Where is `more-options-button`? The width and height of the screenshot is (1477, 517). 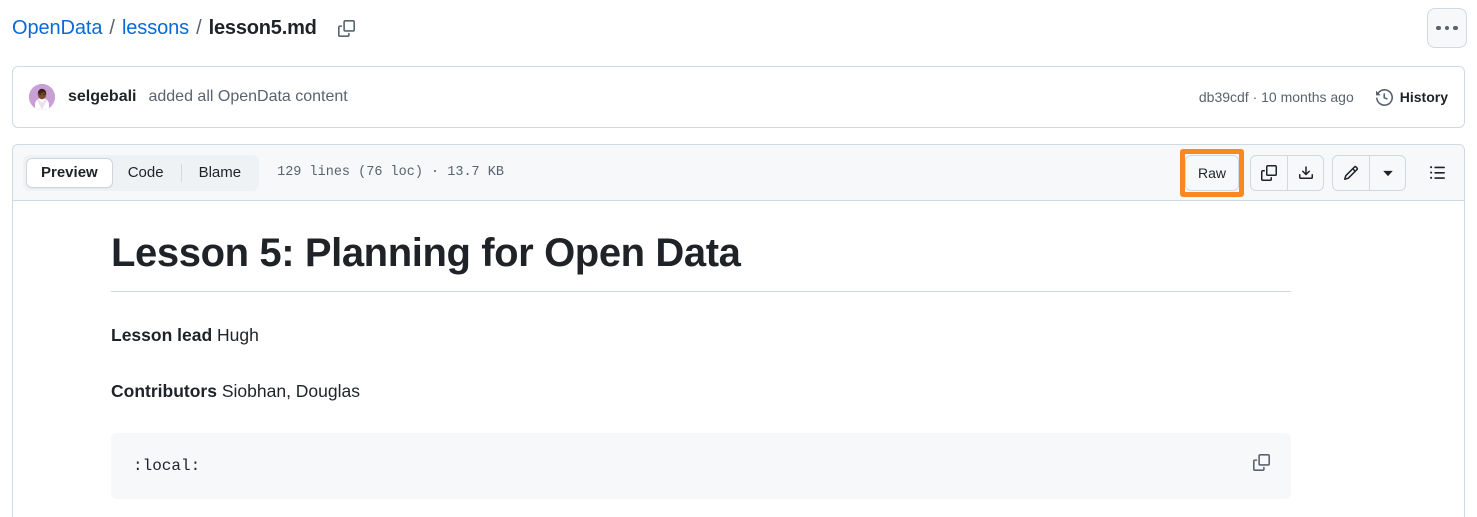 more-options-button is located at coordinates (1447, 28).